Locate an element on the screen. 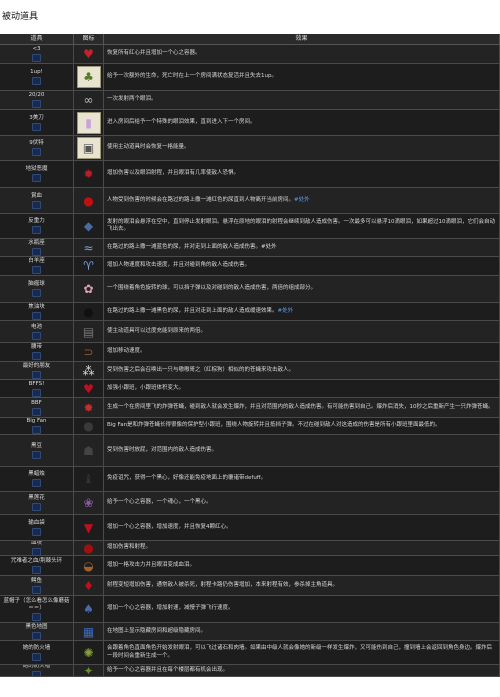  glasses-icon: ∞ is located at coordinates (88, 100).